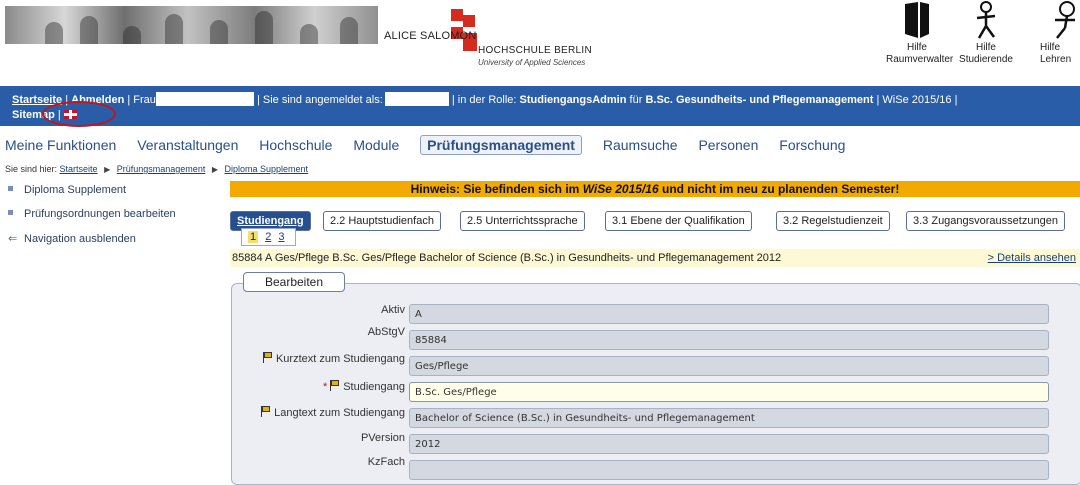 Image resolution: width=1080 pixels, height=485 pixels. Describe the element at coordinates (363, 386) in the screenshot. I see `label-studiengang: * Studiengang` at that location.